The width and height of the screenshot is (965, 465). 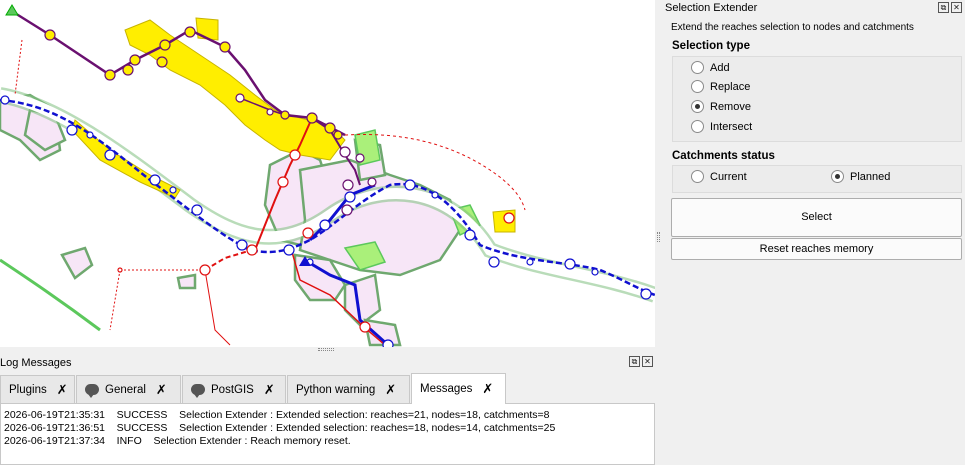 What do you see at coordinates (634, 361) in the screenshot?
I see `float-log-button: ⧉` at bounding box center [634, 361].